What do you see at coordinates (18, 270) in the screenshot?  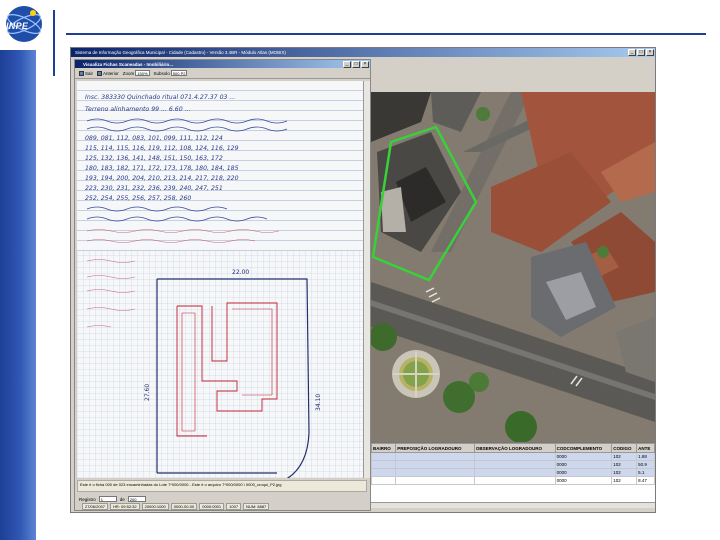 I see `side-band` at bounding box center [18, 270].